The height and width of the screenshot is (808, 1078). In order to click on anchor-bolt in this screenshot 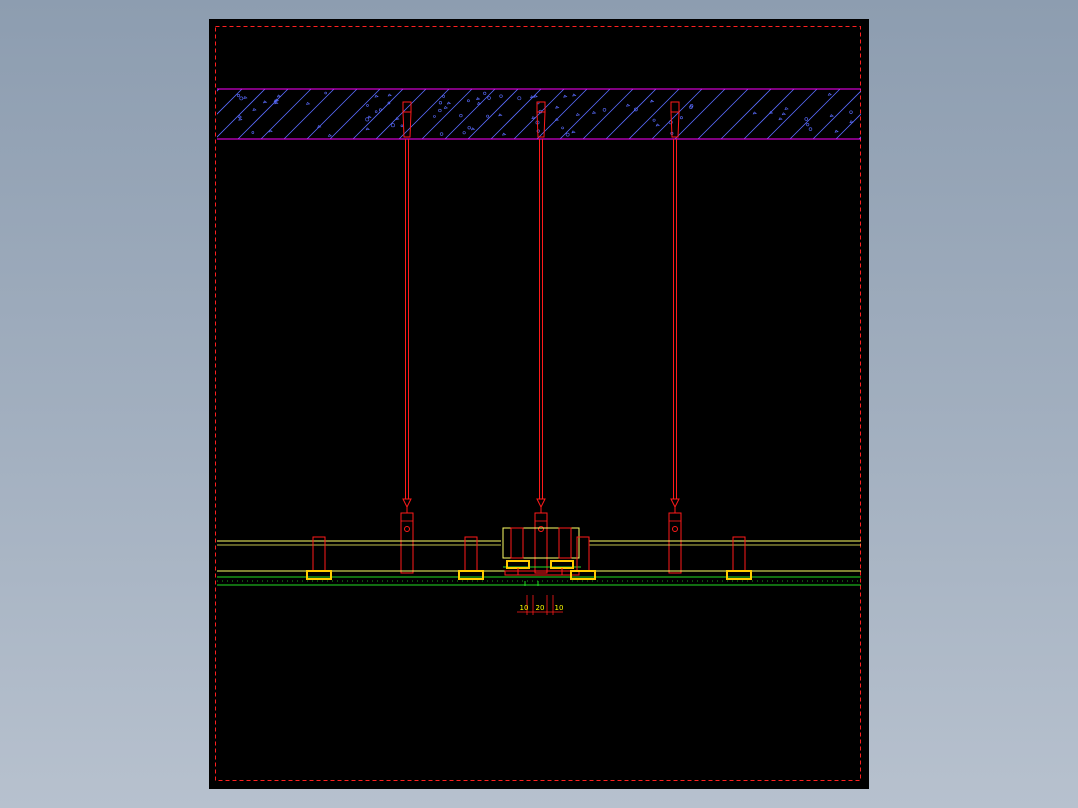, I will do `click(407, 124)`.